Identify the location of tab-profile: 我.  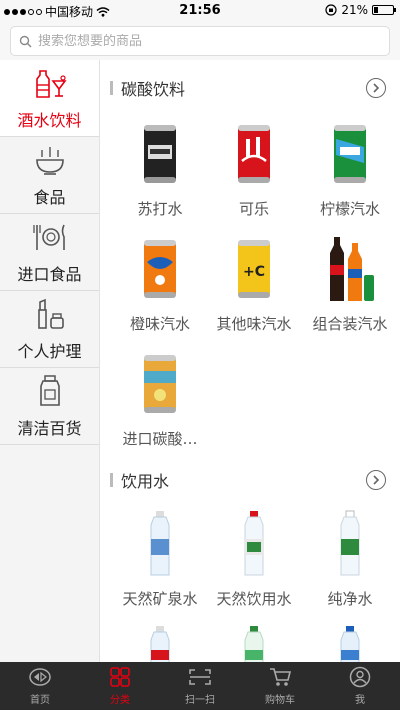
(360, 686).